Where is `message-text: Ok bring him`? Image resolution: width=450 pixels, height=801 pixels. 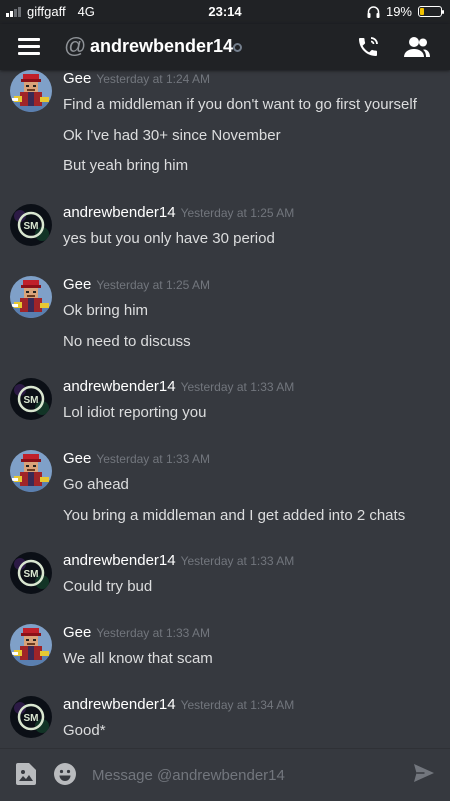 message-text: Ok bring him is located at coordinates (106, 310).